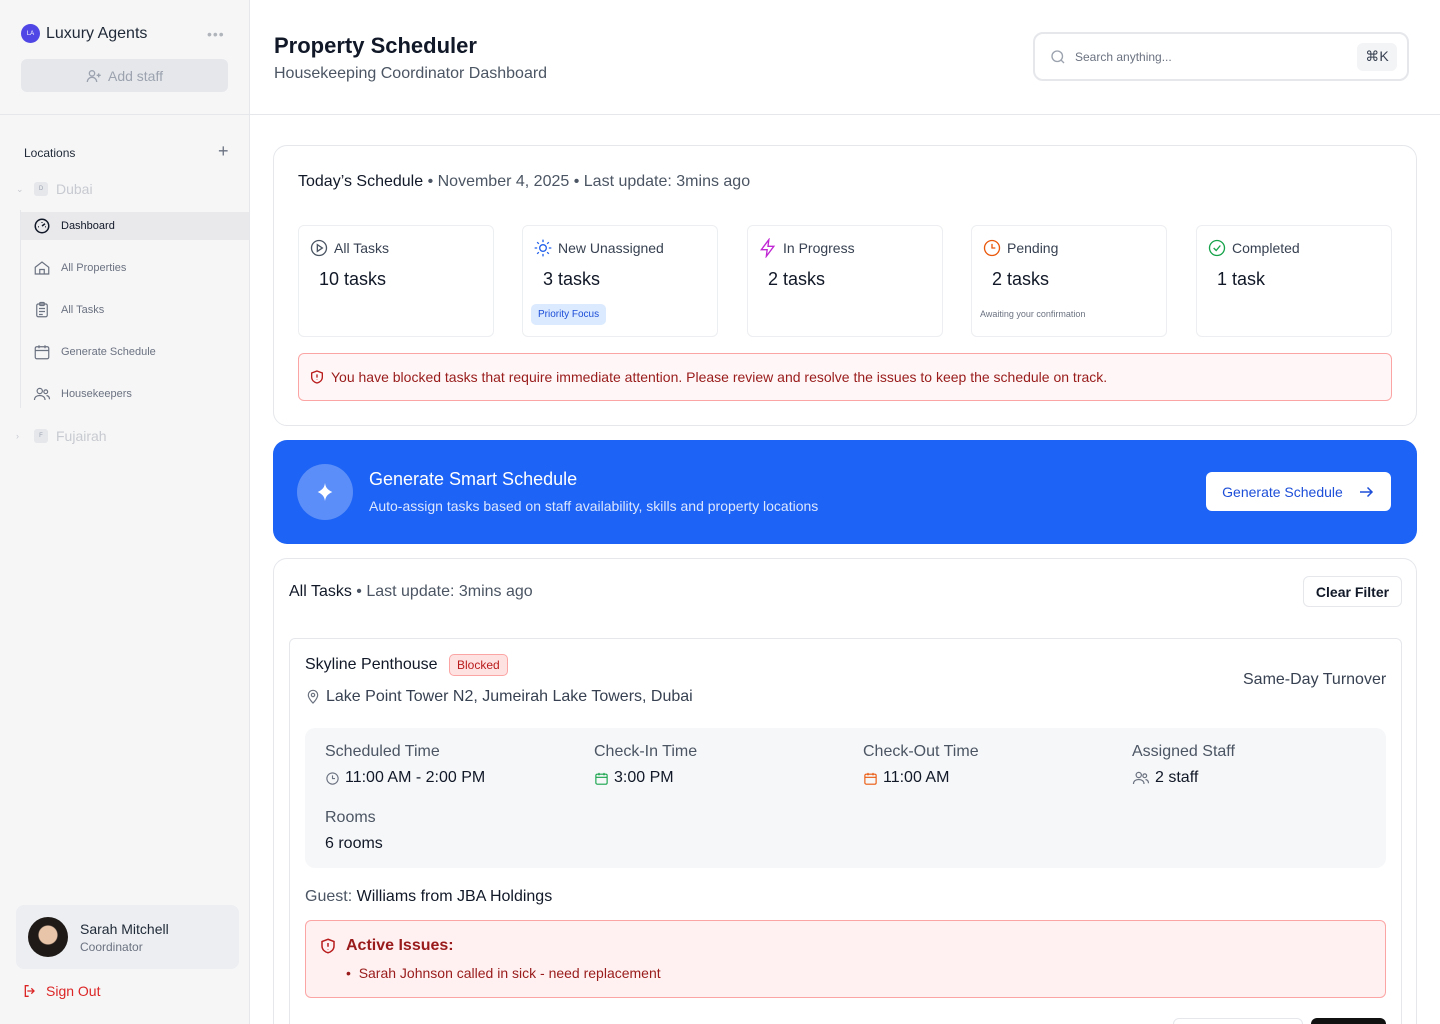  Describe the element at coordinates (73, 991) in the screenshot. I see `sign-out-label: Sign Out` at that location.